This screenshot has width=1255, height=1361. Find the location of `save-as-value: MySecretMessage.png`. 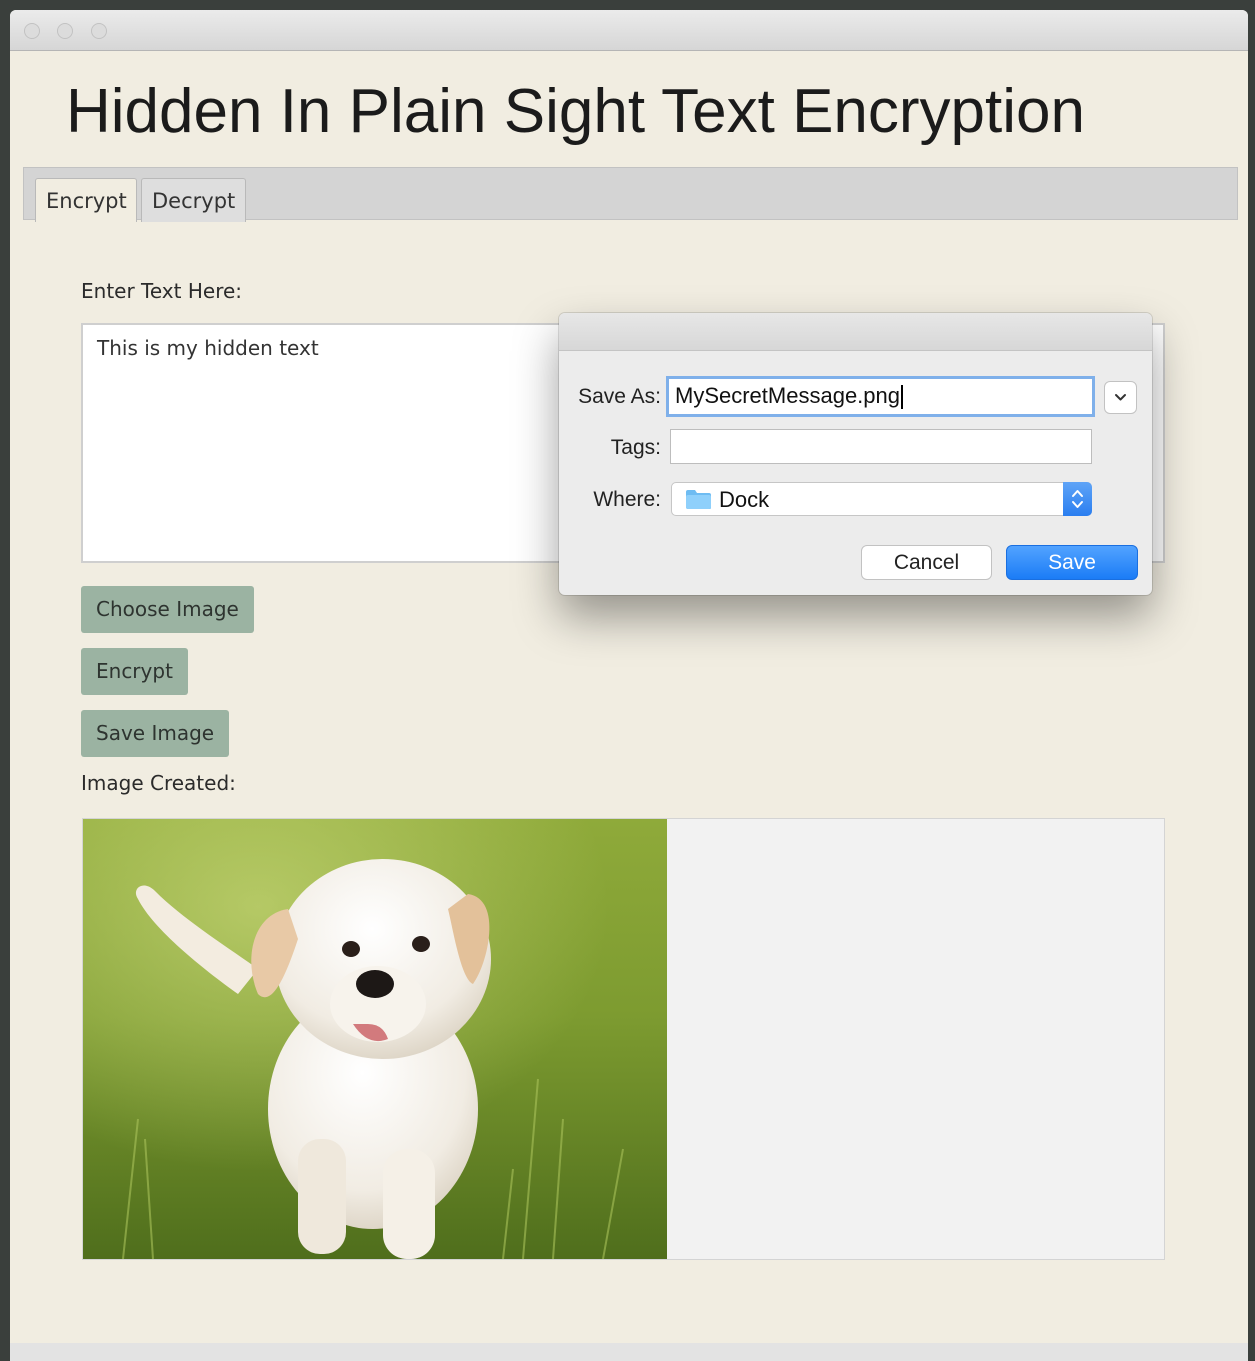

save-as-value: MySecretMessage.png is located at coordinates (787, 395).